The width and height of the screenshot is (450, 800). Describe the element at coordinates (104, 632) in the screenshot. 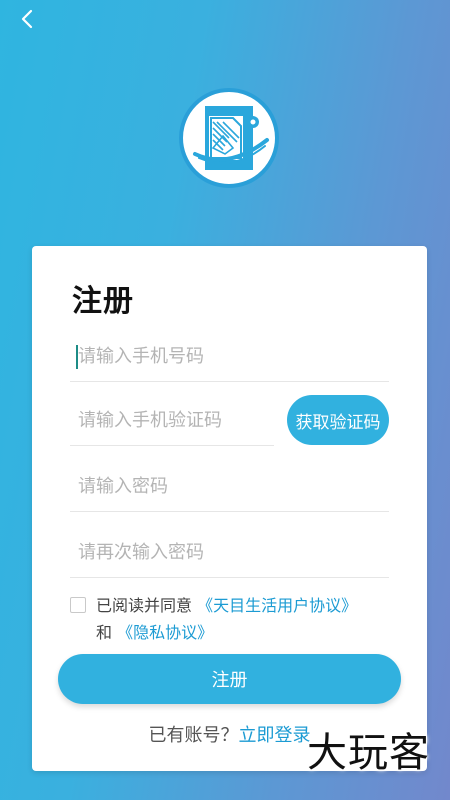

I see `agreement-and: 和` at that location.